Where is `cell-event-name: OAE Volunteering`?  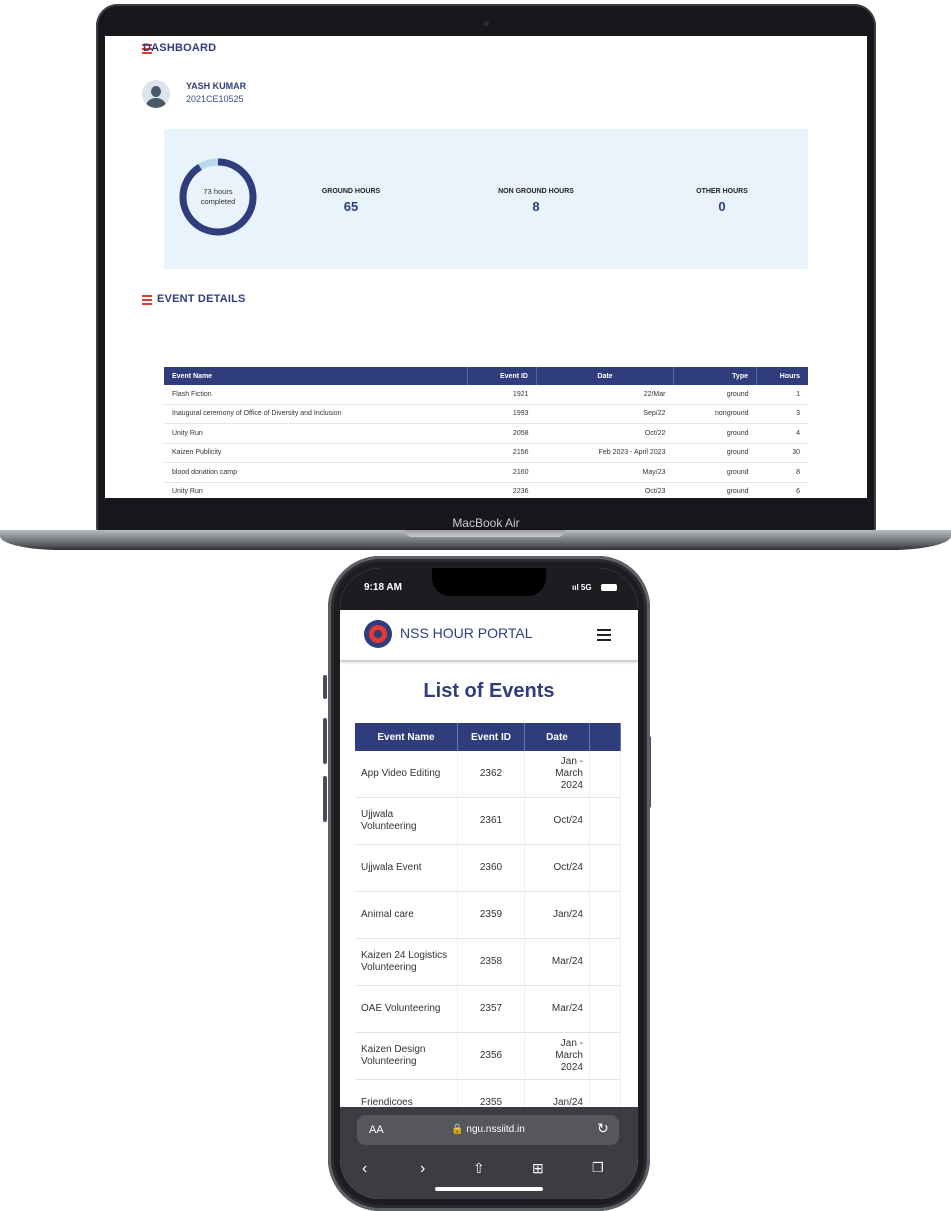 cell-event-name: OAE Volunteering is located at coordinates (406, 1009).